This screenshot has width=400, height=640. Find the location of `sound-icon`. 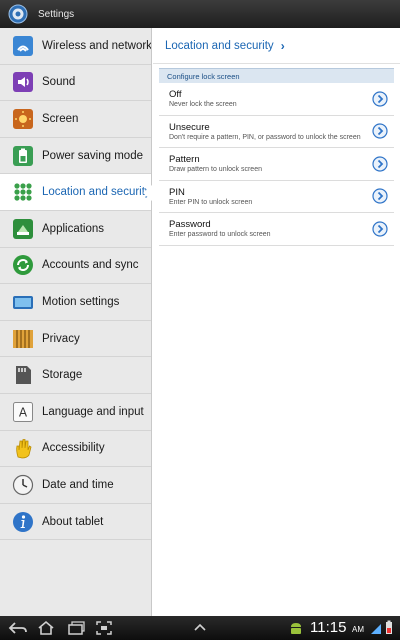

sound-icon is located at coordinates (23, 82).